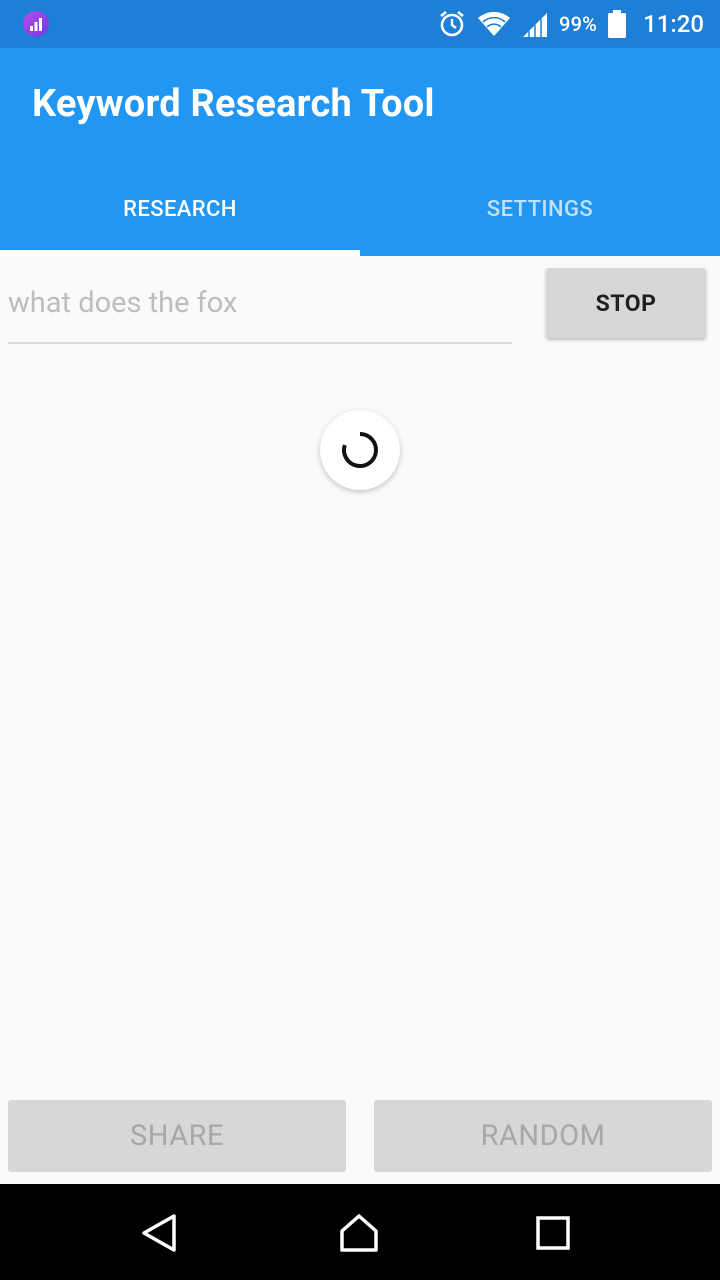 This screenshot has height=1280, width=720. What do you see at coordinates (180, 253) in the screenshot?
I see `tab-indicator` at bounding box center [180, 253].